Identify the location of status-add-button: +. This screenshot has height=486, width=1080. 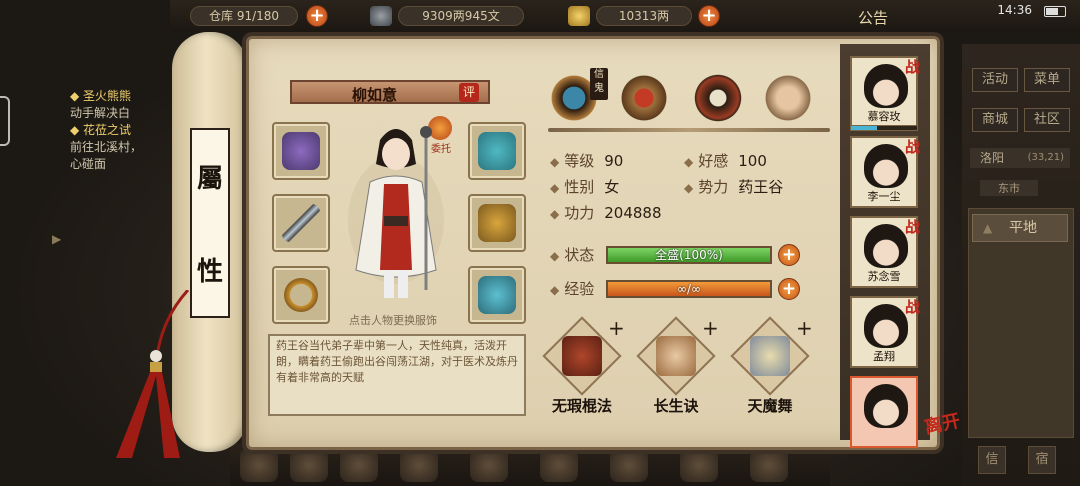
(789, 255).